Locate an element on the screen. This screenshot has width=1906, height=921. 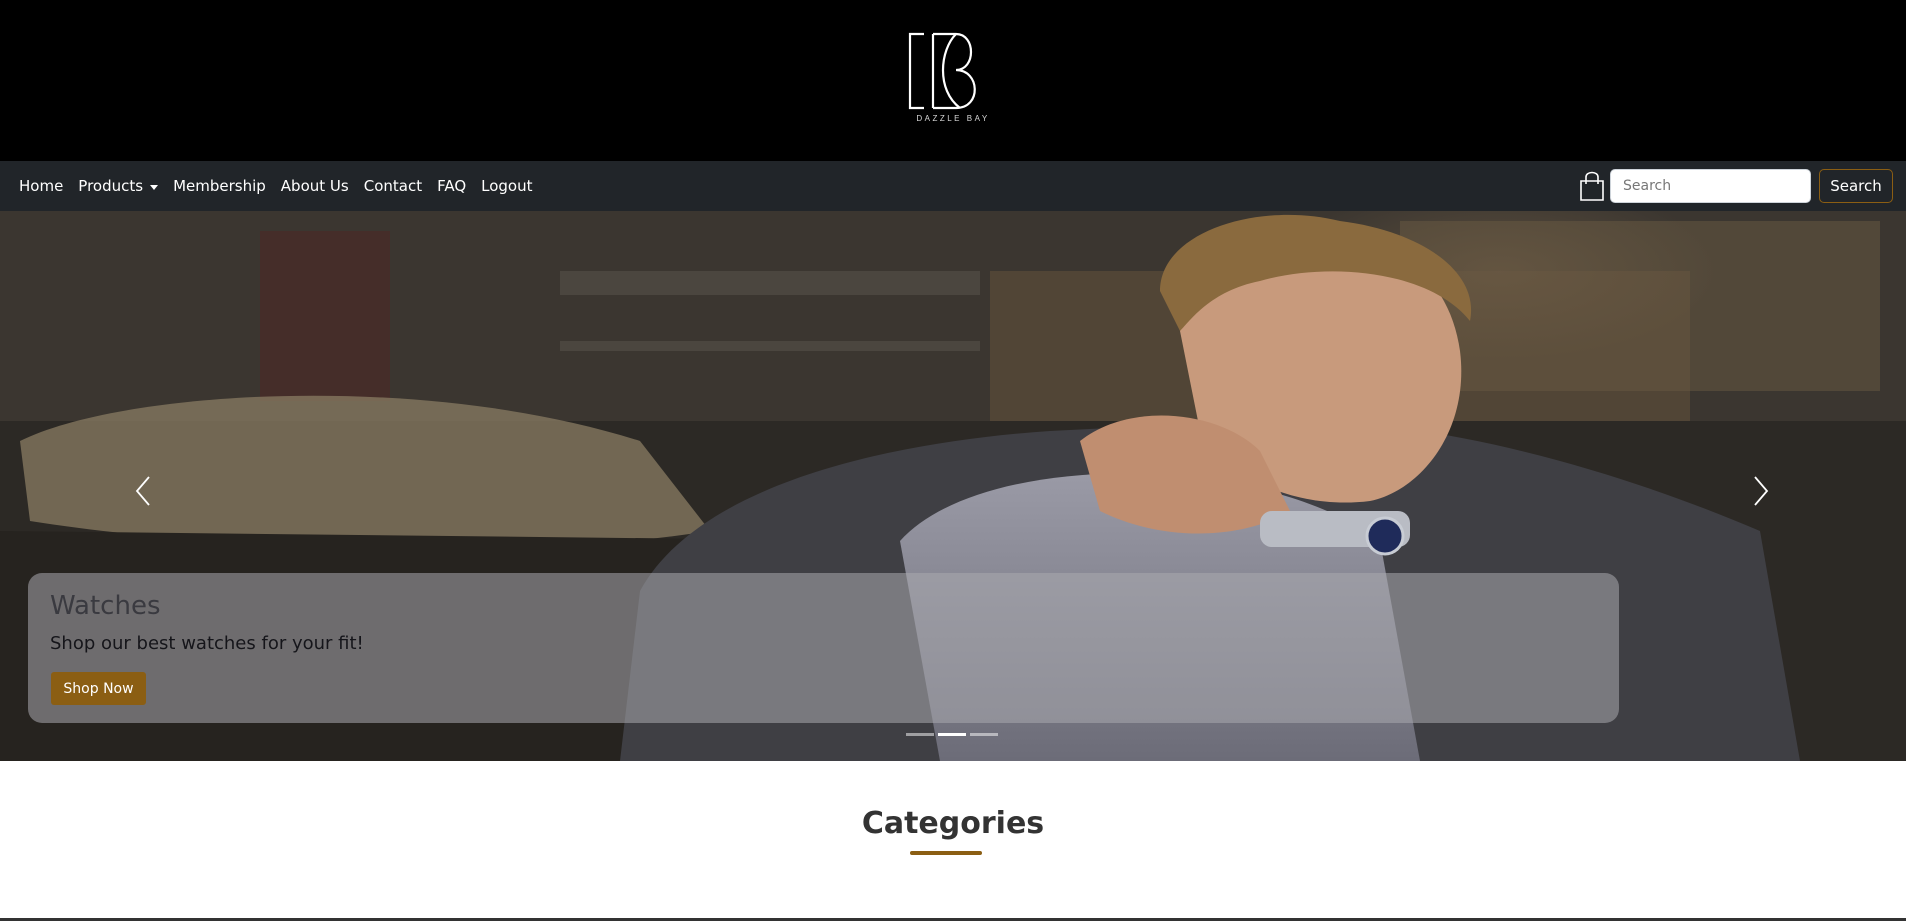
search-button: Search is located at coordinates (1856, 186).